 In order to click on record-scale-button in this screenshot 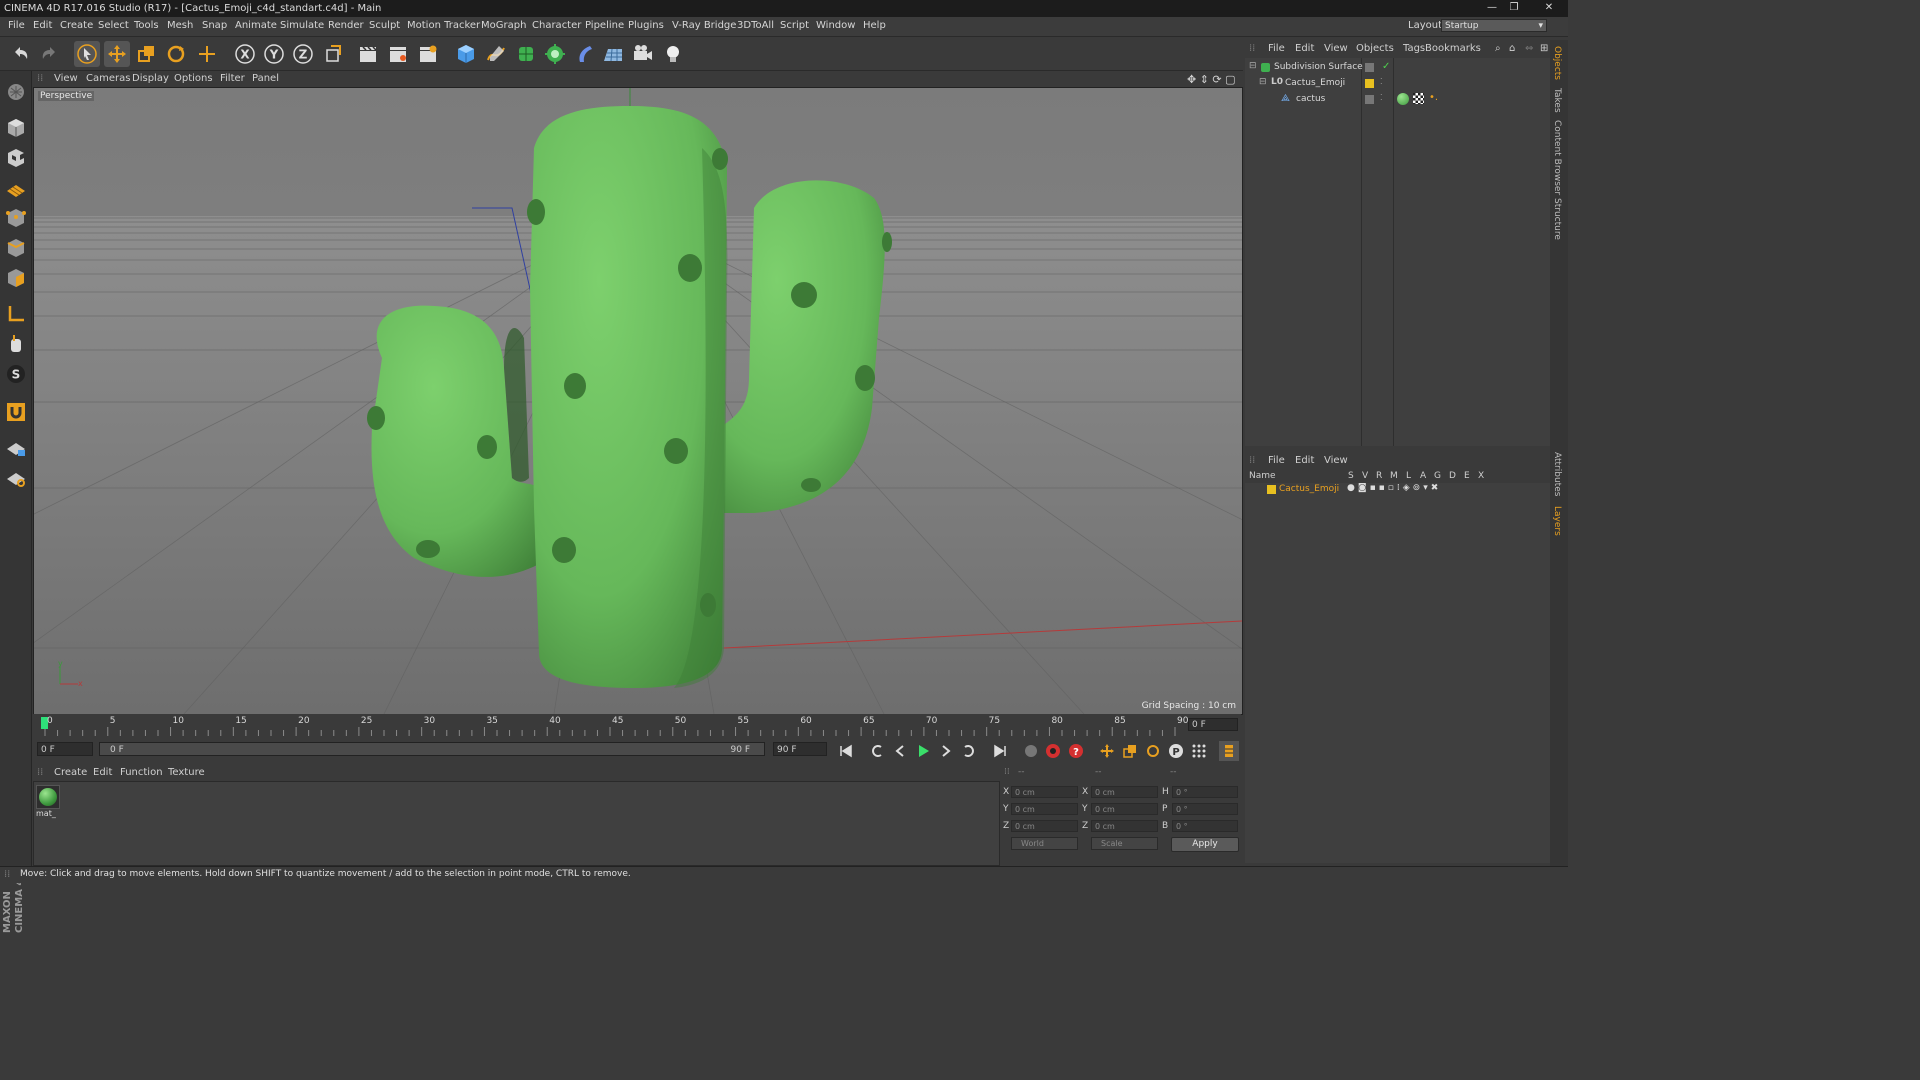, I will do `click(1130, 751)`.